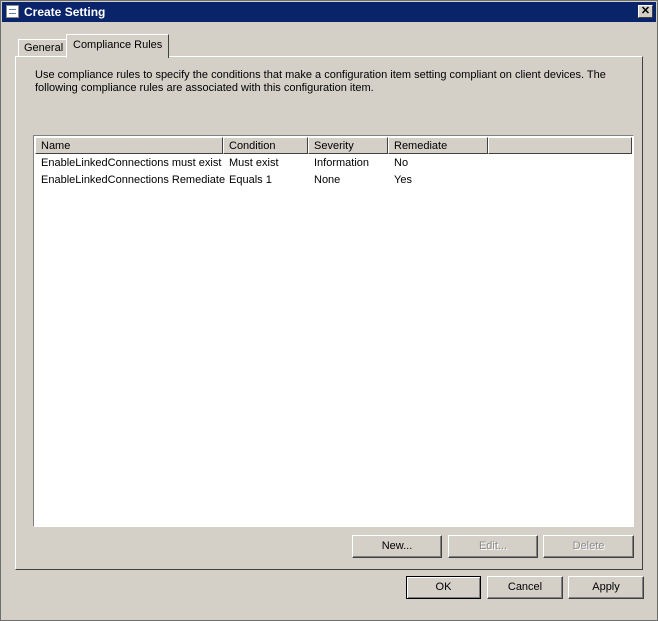  Describe the element at coordinates (44, 47) in the screenshot. I see `tab-general: General` at that location.